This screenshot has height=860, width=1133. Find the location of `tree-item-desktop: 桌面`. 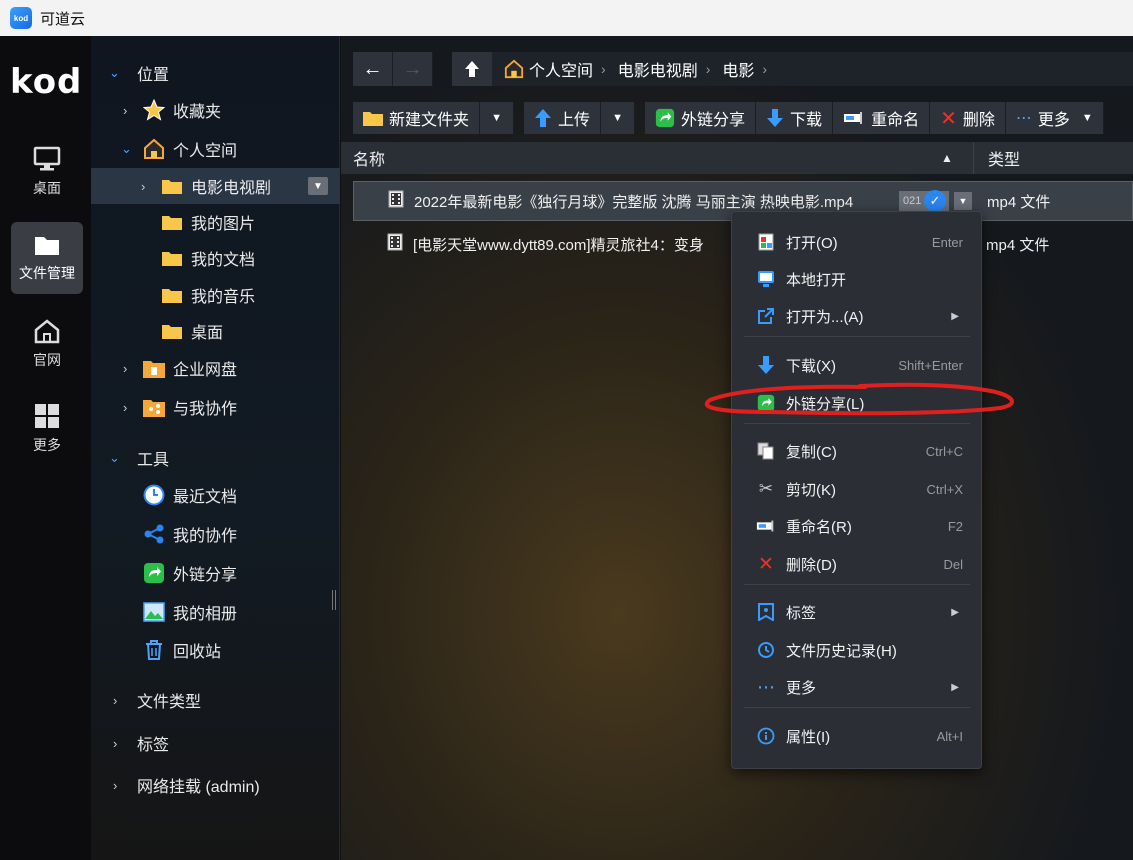

tree-item-desktop: 桌面 is located at coordinates (215, 331).